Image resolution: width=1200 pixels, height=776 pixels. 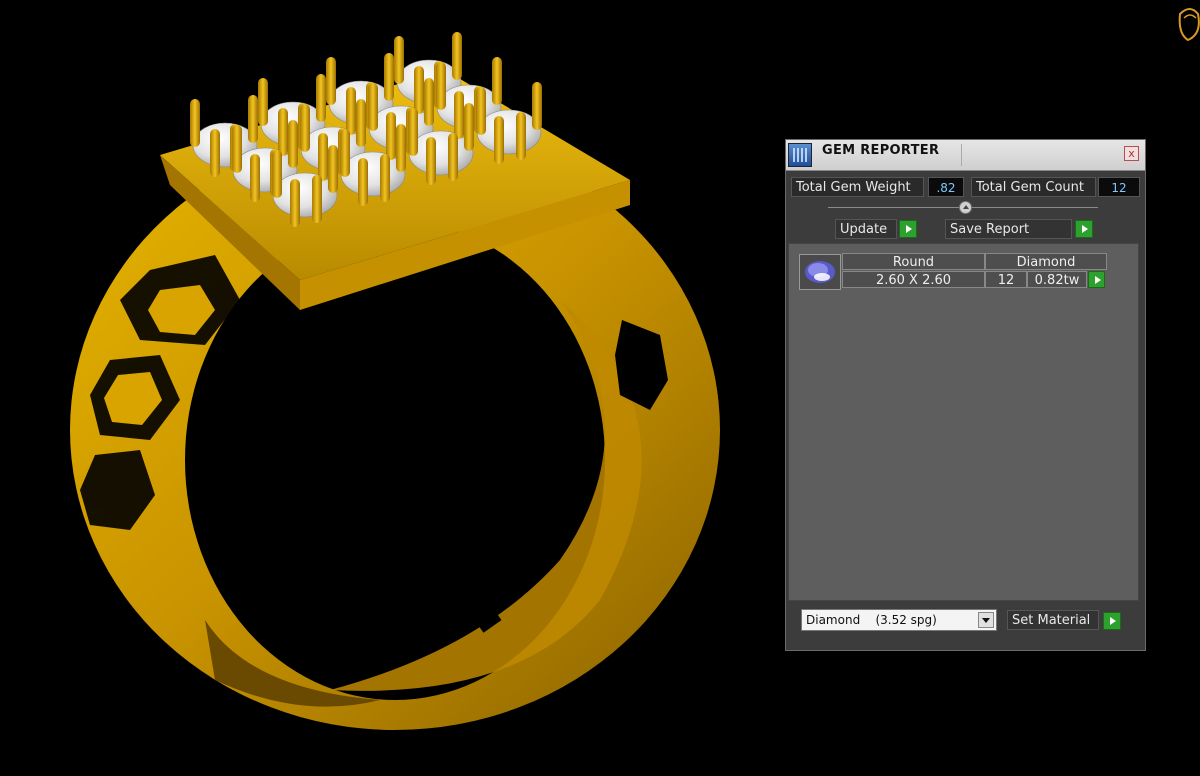 What do you see at coordinates (1046, 261) in the screenshot?
I see `gem-material-cell: Diamond` at bounding box center [1046, 261].